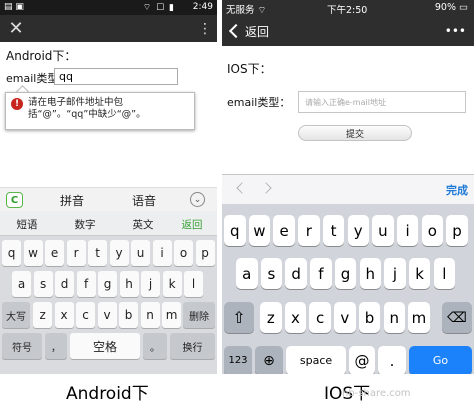  What do you see at coordinates (143, 224) in the screenshot?
I see `mode-english-button: 英文` at bounding box center [143, 224].